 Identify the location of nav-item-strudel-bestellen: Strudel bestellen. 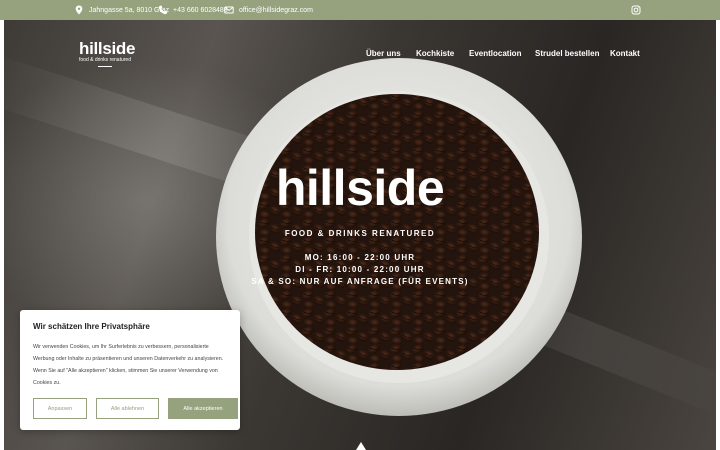
(567, 53).